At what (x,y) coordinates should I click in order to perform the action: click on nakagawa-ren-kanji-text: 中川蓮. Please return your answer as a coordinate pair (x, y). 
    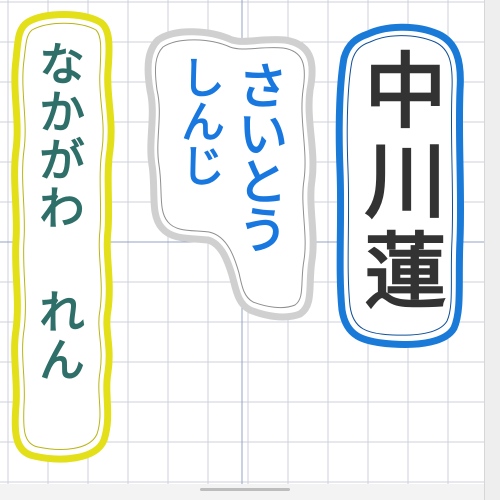
    Looking at the image, I should click on (397, 183).